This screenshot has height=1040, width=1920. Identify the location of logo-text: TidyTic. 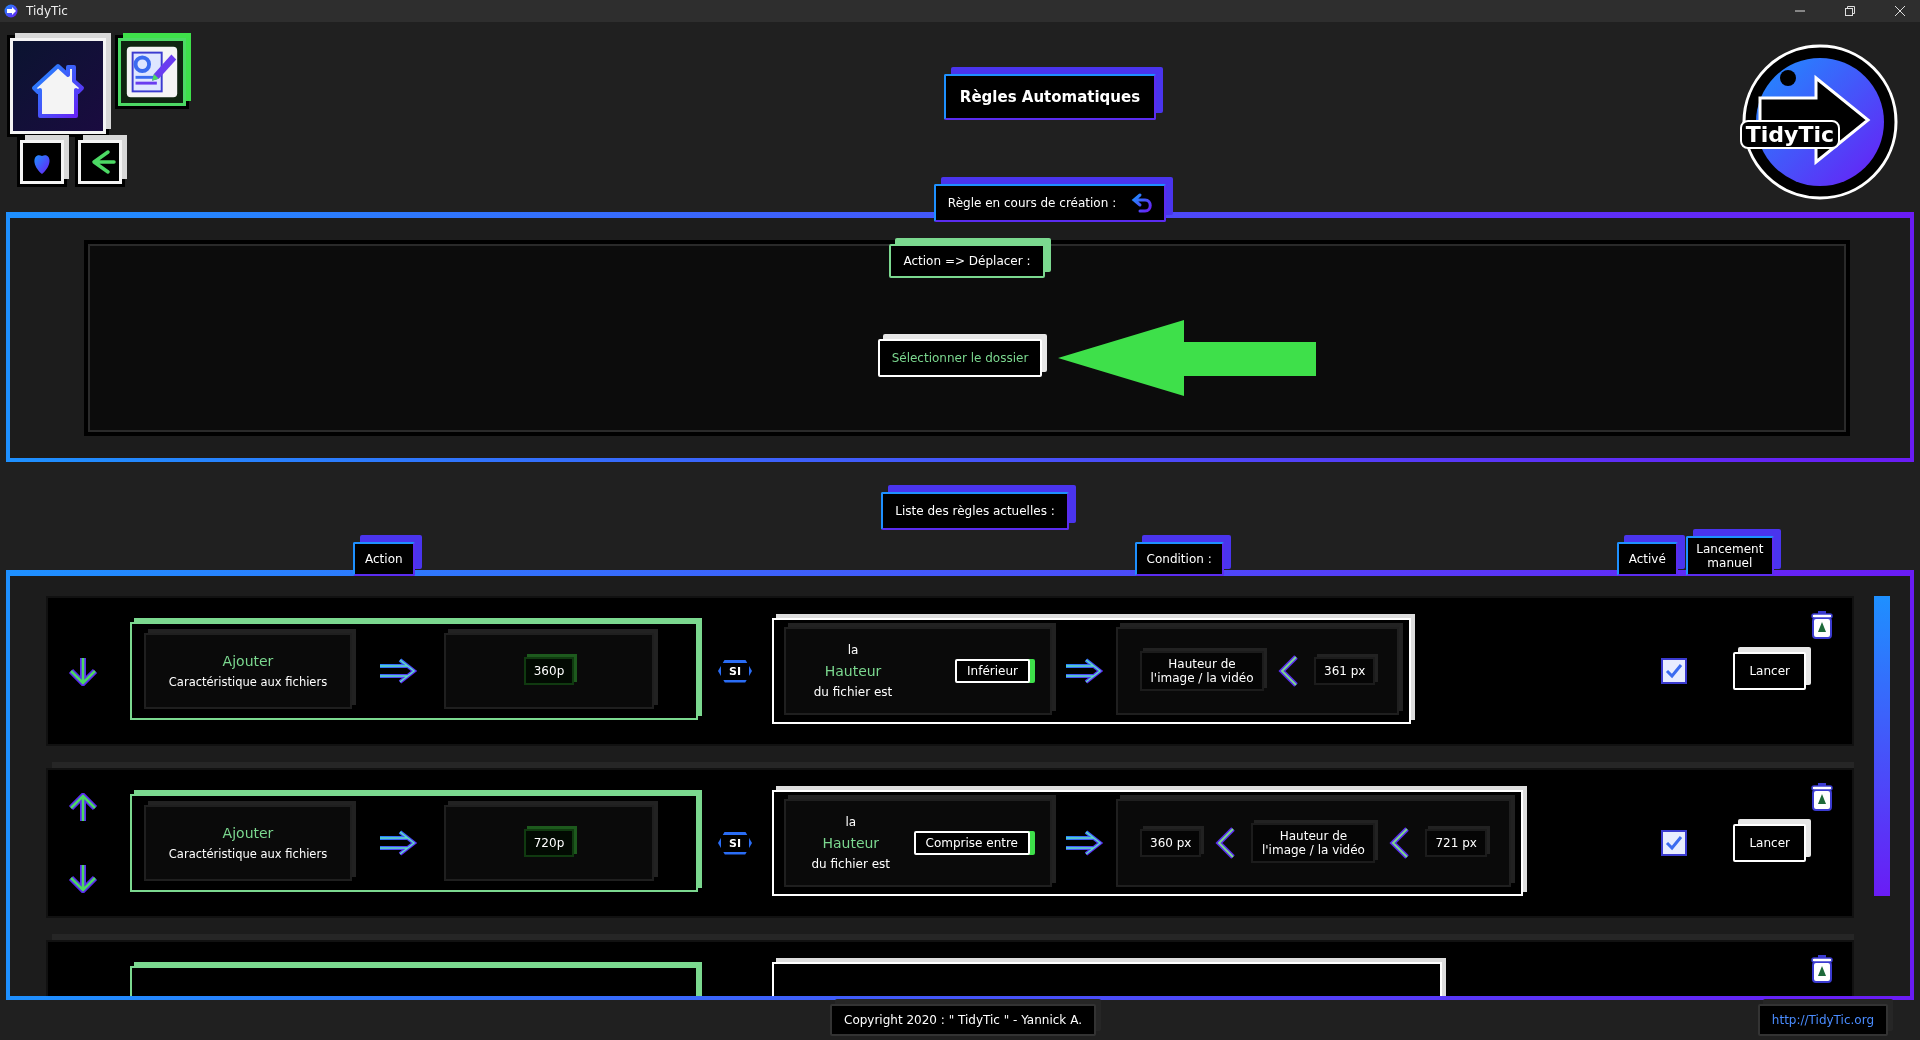
(1789, 134).